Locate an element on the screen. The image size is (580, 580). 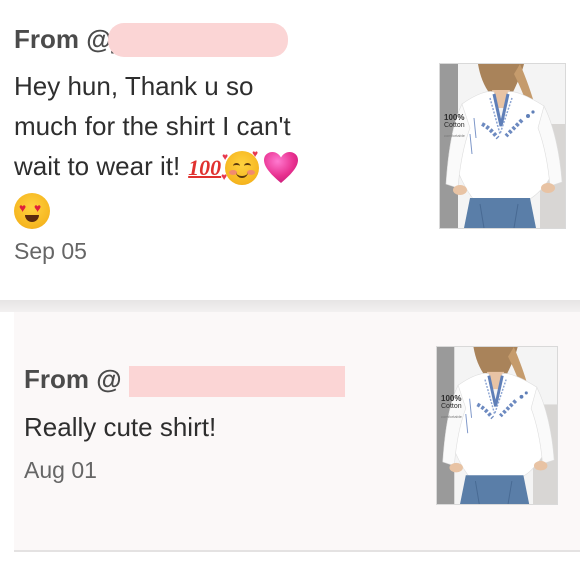
smiling-face-with-hearts-emoji: ♥ ♥ ♥ is located at coordinates (240, 167).